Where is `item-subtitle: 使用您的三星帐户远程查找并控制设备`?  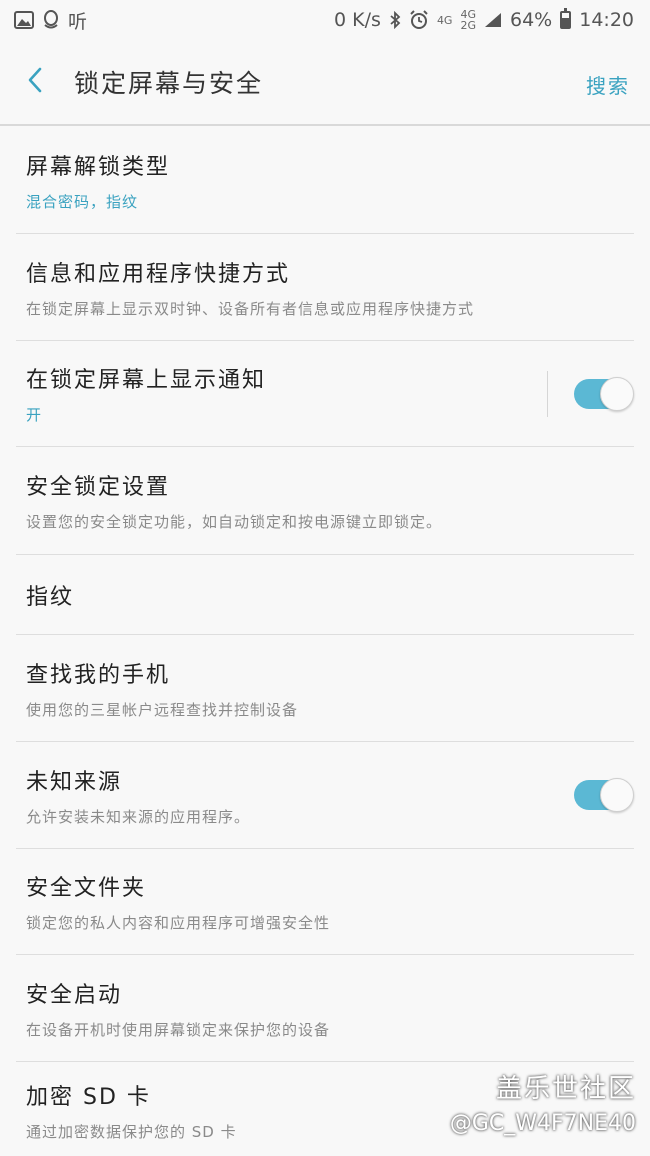 item-subtitle: 使用您的三星帐户远程查找并控制设备 is located at coordinates (162, 709).